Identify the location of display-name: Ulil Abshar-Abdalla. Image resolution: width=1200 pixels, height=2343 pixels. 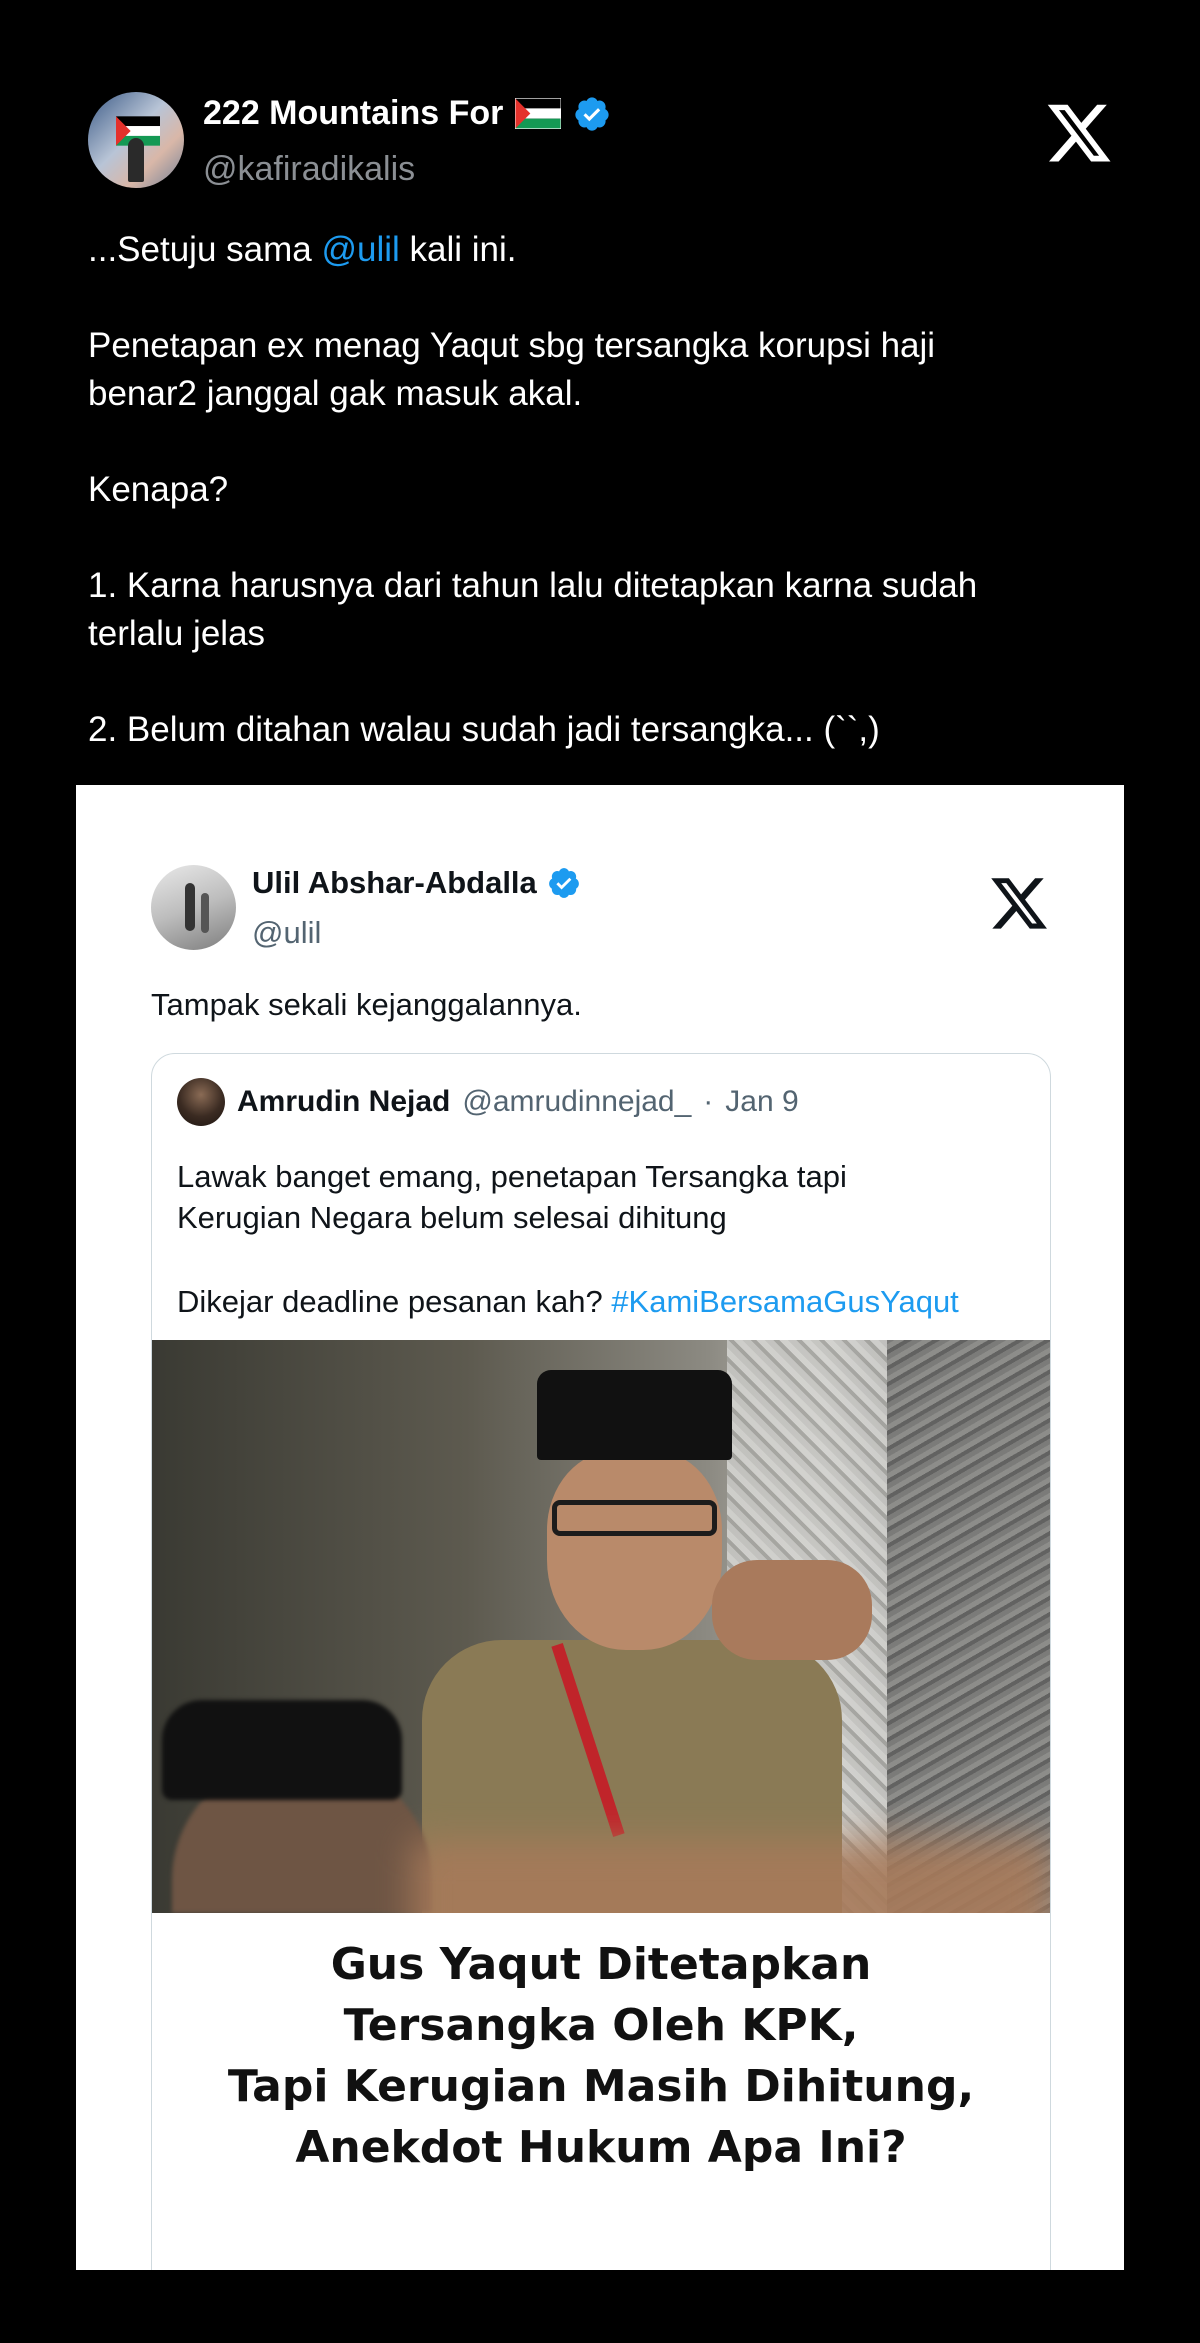
(416, 883).